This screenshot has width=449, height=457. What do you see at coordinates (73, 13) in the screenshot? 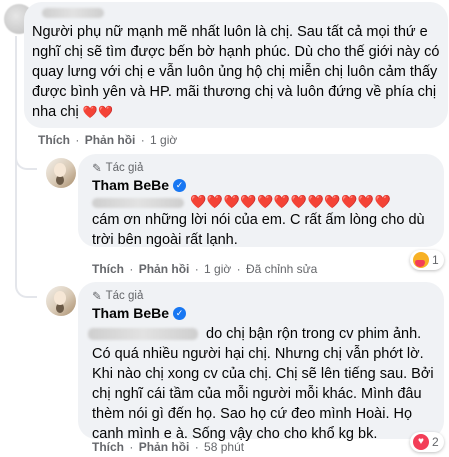
I see `commenter-name-redacted` at bounding box center [73, 13].